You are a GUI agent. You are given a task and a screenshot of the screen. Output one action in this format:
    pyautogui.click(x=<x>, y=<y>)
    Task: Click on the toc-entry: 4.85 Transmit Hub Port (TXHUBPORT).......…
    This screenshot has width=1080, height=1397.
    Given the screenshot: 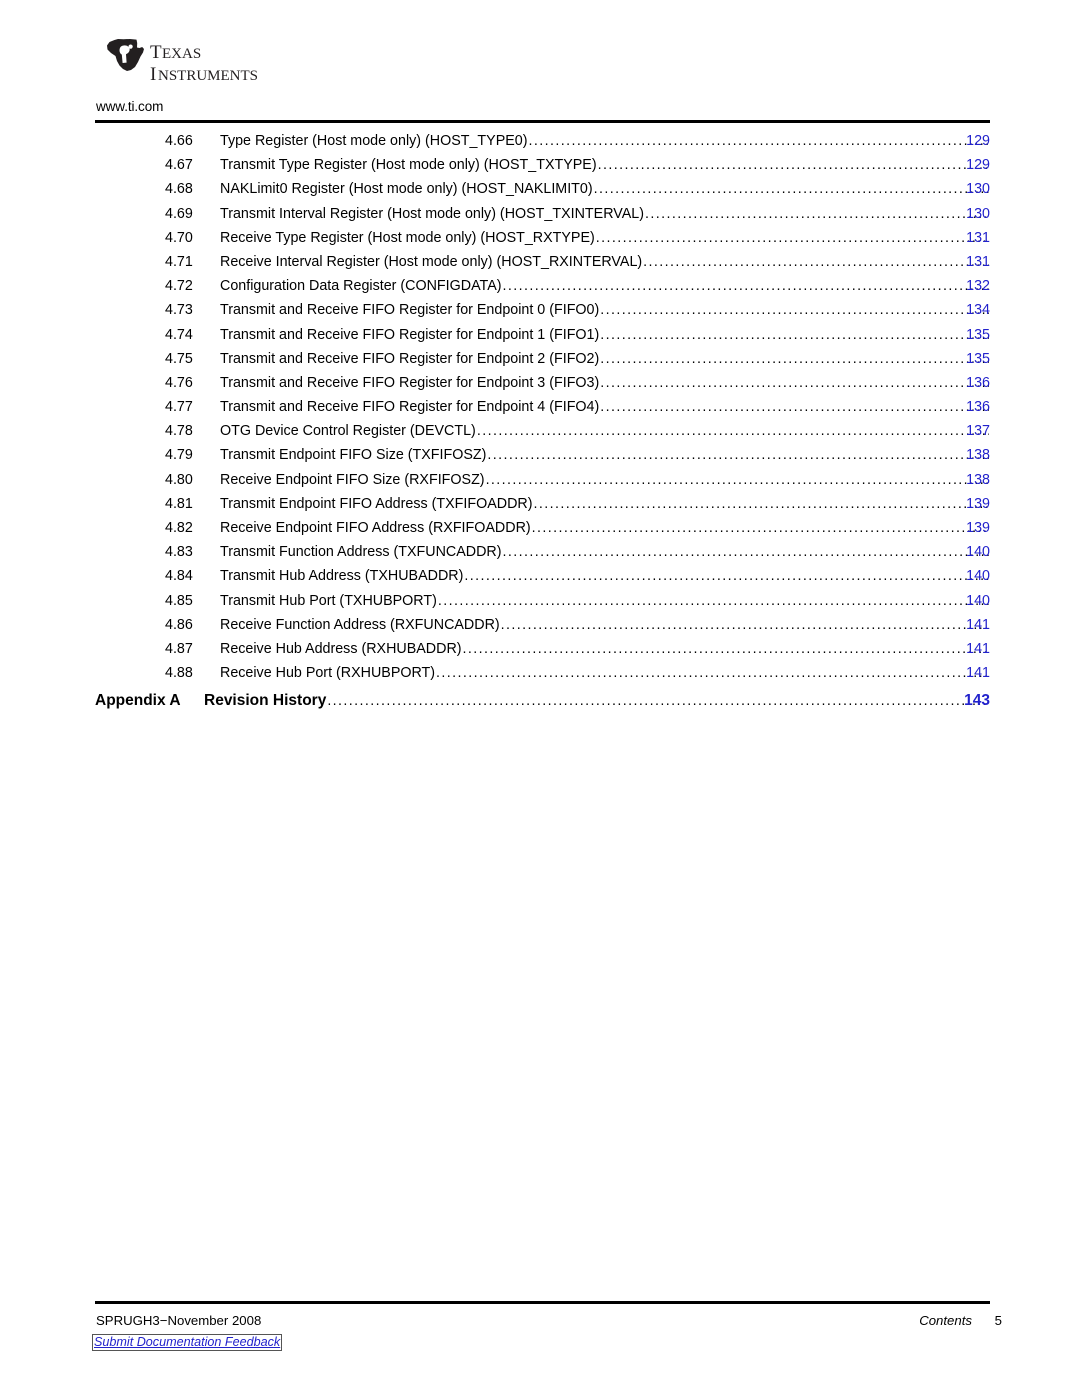 What is the action you would take?
    pyautogui.click(x=540, y=603)
    